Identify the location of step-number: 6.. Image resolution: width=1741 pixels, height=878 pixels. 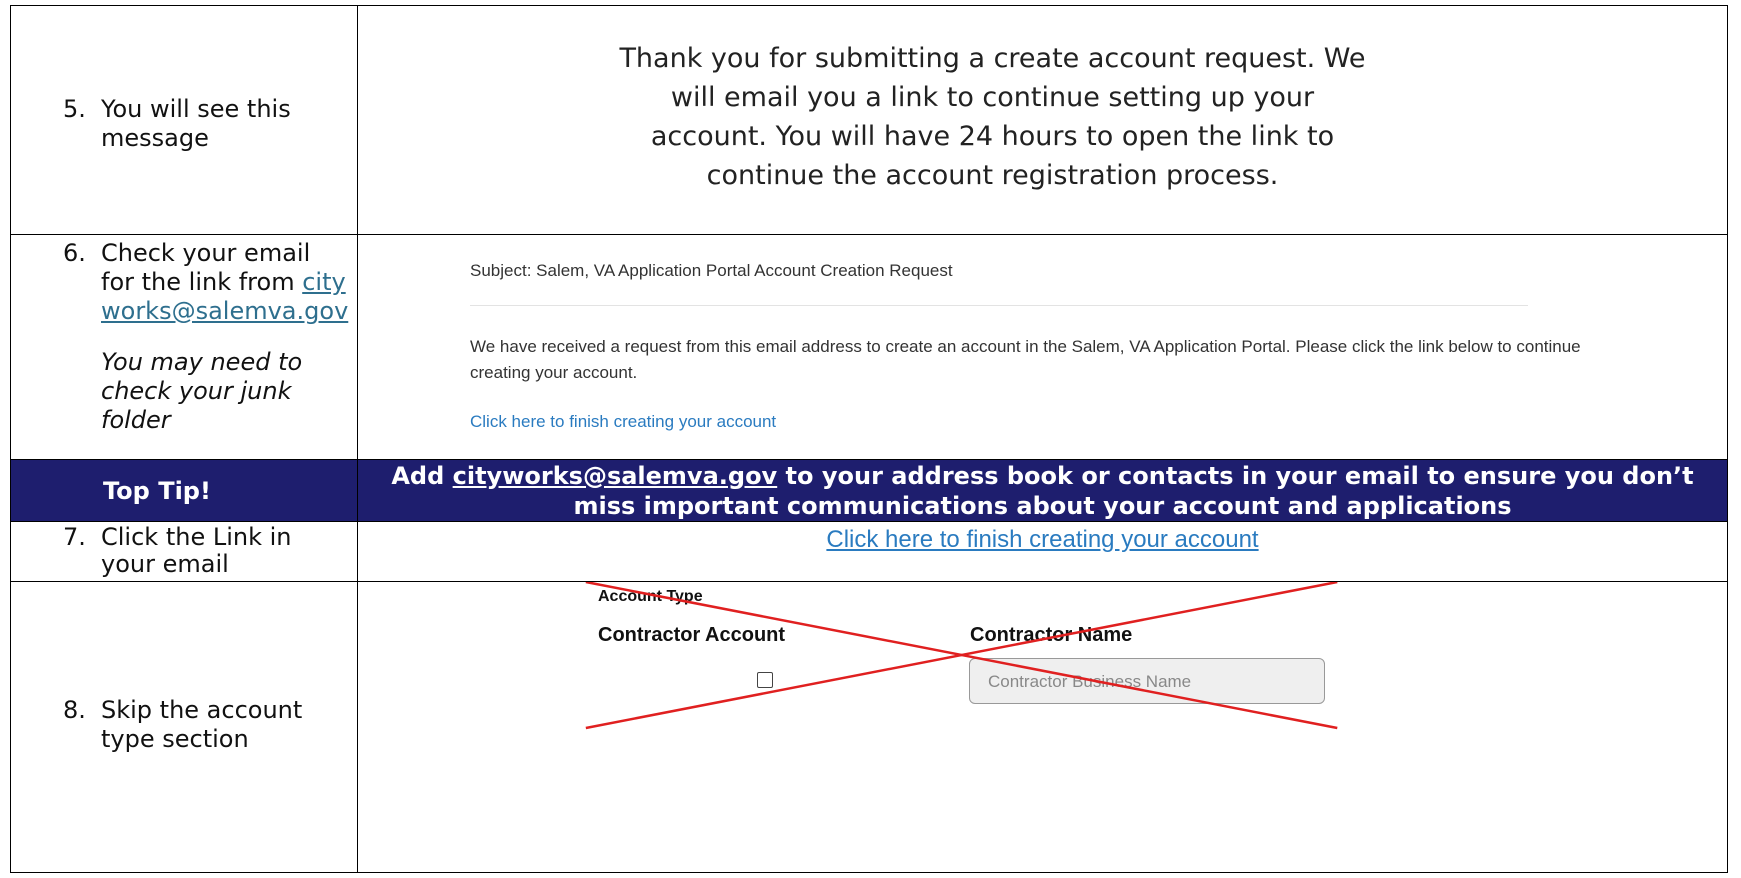
(74, 253).